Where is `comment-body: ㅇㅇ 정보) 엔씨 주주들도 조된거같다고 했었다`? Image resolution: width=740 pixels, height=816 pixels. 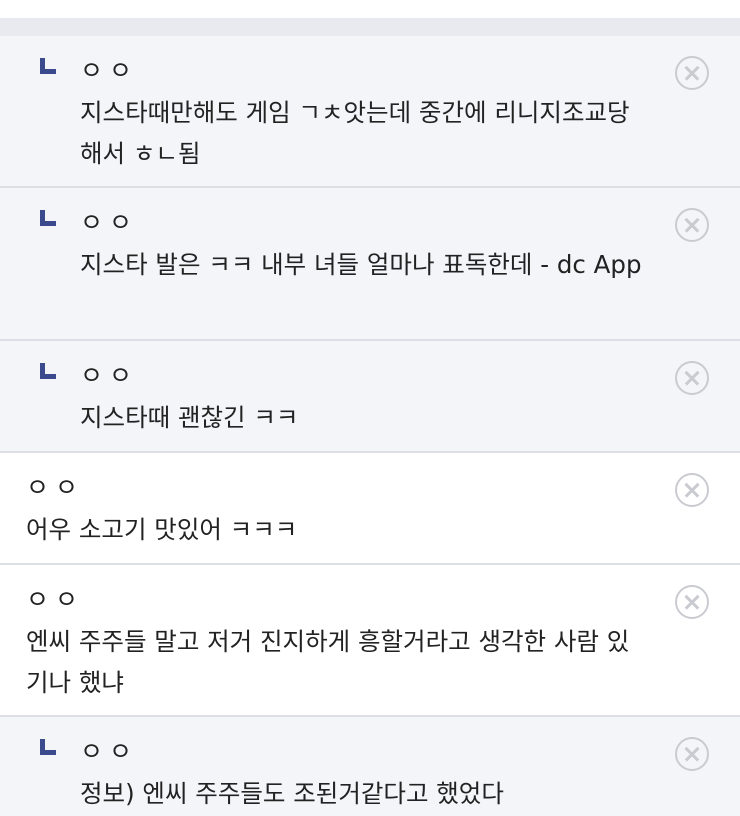
comment-body: ㅇㅇ 정보) 엔씨 주주들도 조된거같다고 했었다 is located at coordinates (370, 766).